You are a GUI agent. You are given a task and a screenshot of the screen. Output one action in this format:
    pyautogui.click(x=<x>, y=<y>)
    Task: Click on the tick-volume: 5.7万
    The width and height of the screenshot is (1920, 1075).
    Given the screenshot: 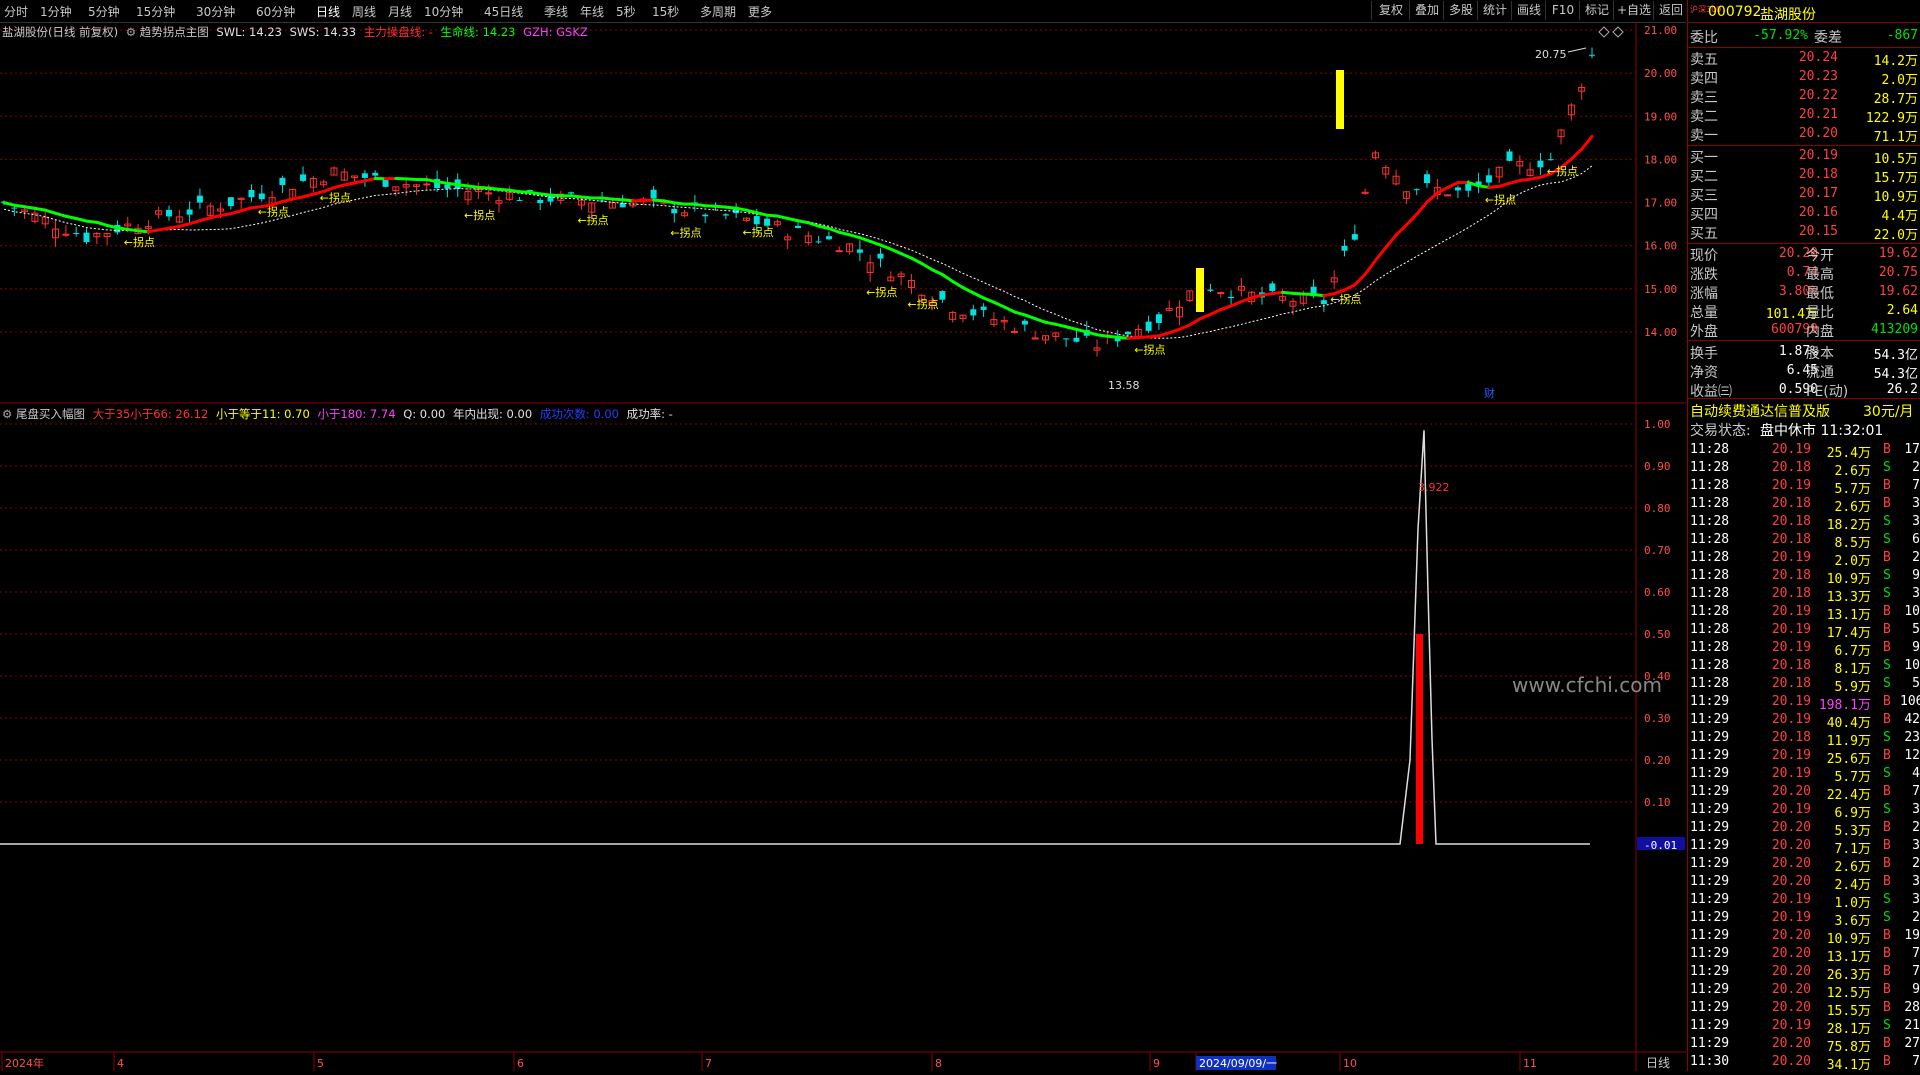 What is the action you would take?
    pyautogui.click(x=1841, y=487)
    